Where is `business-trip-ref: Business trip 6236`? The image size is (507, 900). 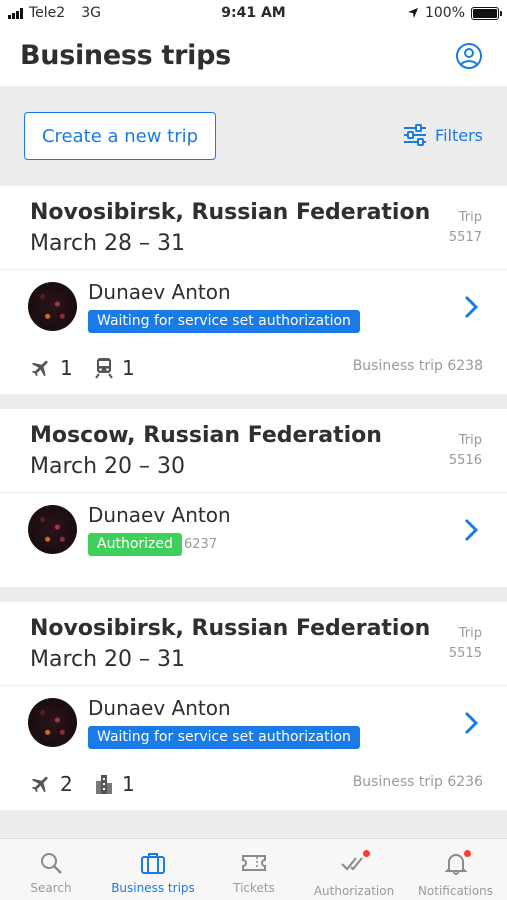
business-trip-ref: Business trip 6236 is located at coordinates (417, 782).